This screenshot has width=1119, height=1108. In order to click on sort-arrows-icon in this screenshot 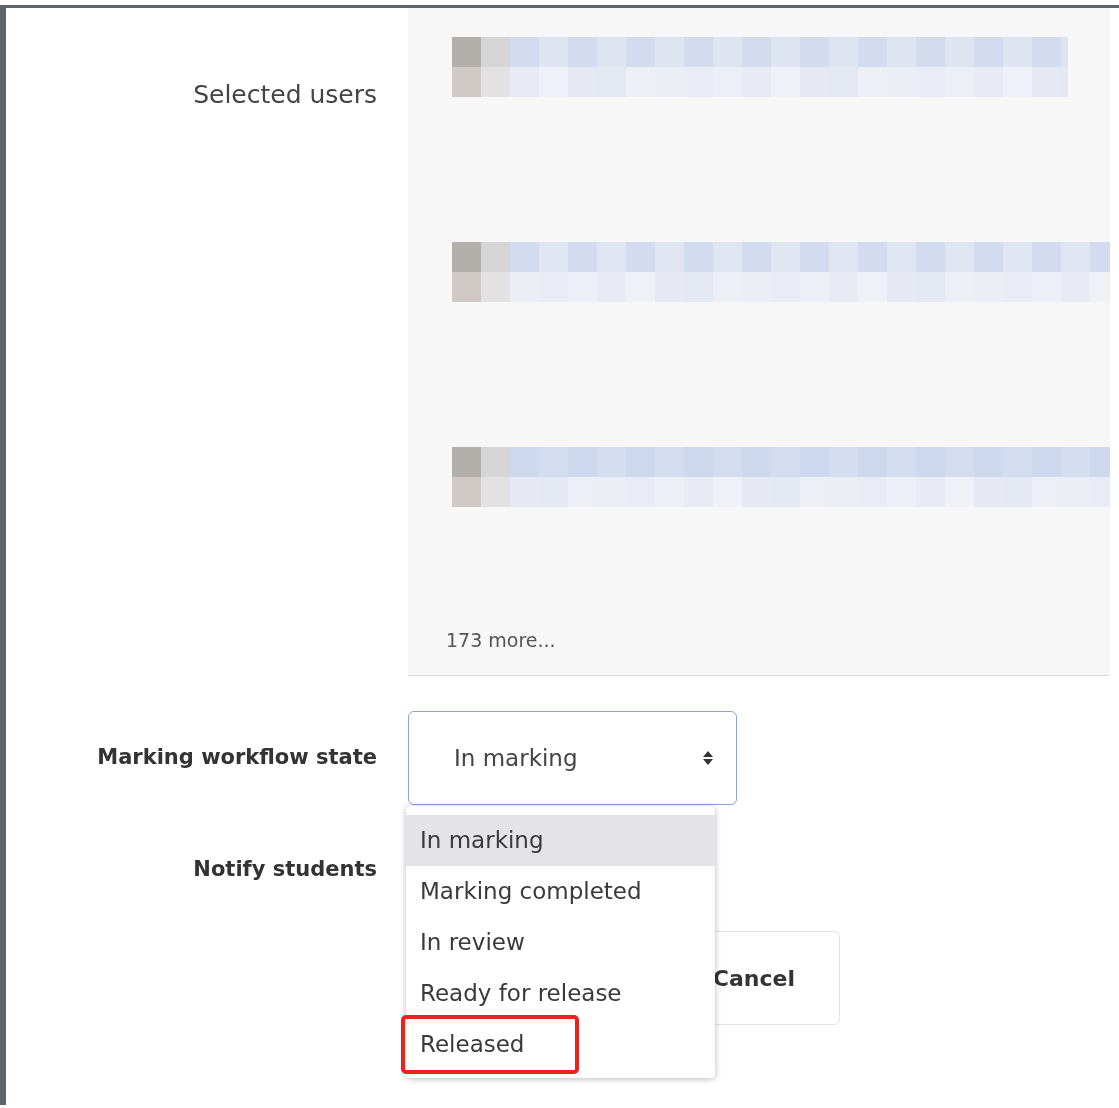, I will do `click(708, 758)`.